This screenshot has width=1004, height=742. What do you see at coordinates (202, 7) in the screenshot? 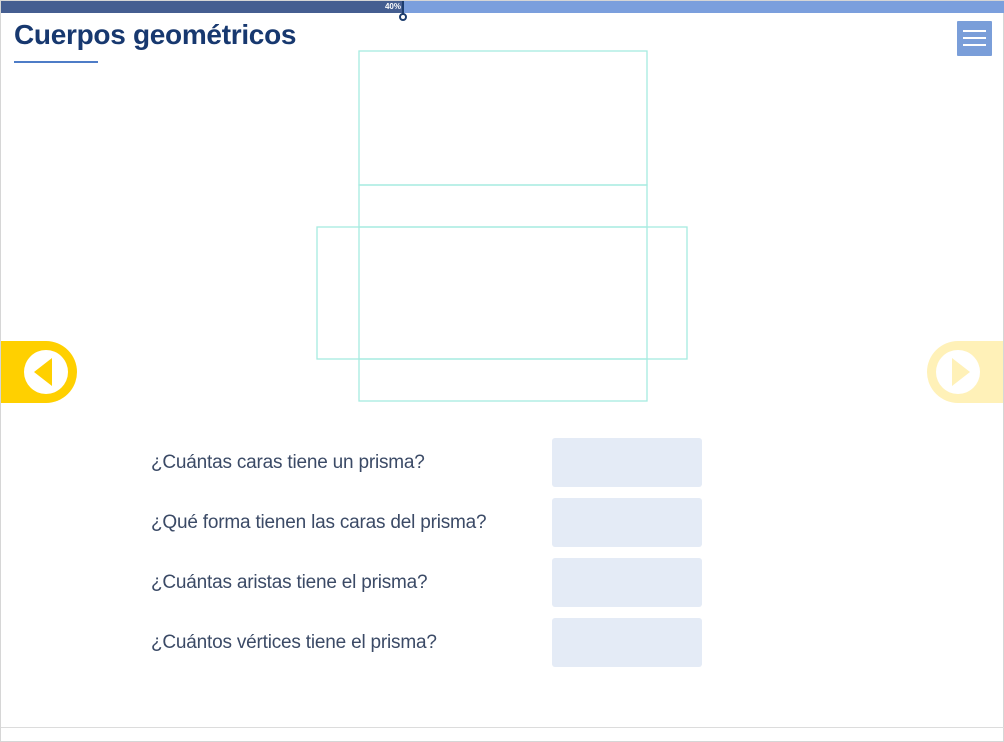
I see `progress-fill` at bounding box center [202, 7].